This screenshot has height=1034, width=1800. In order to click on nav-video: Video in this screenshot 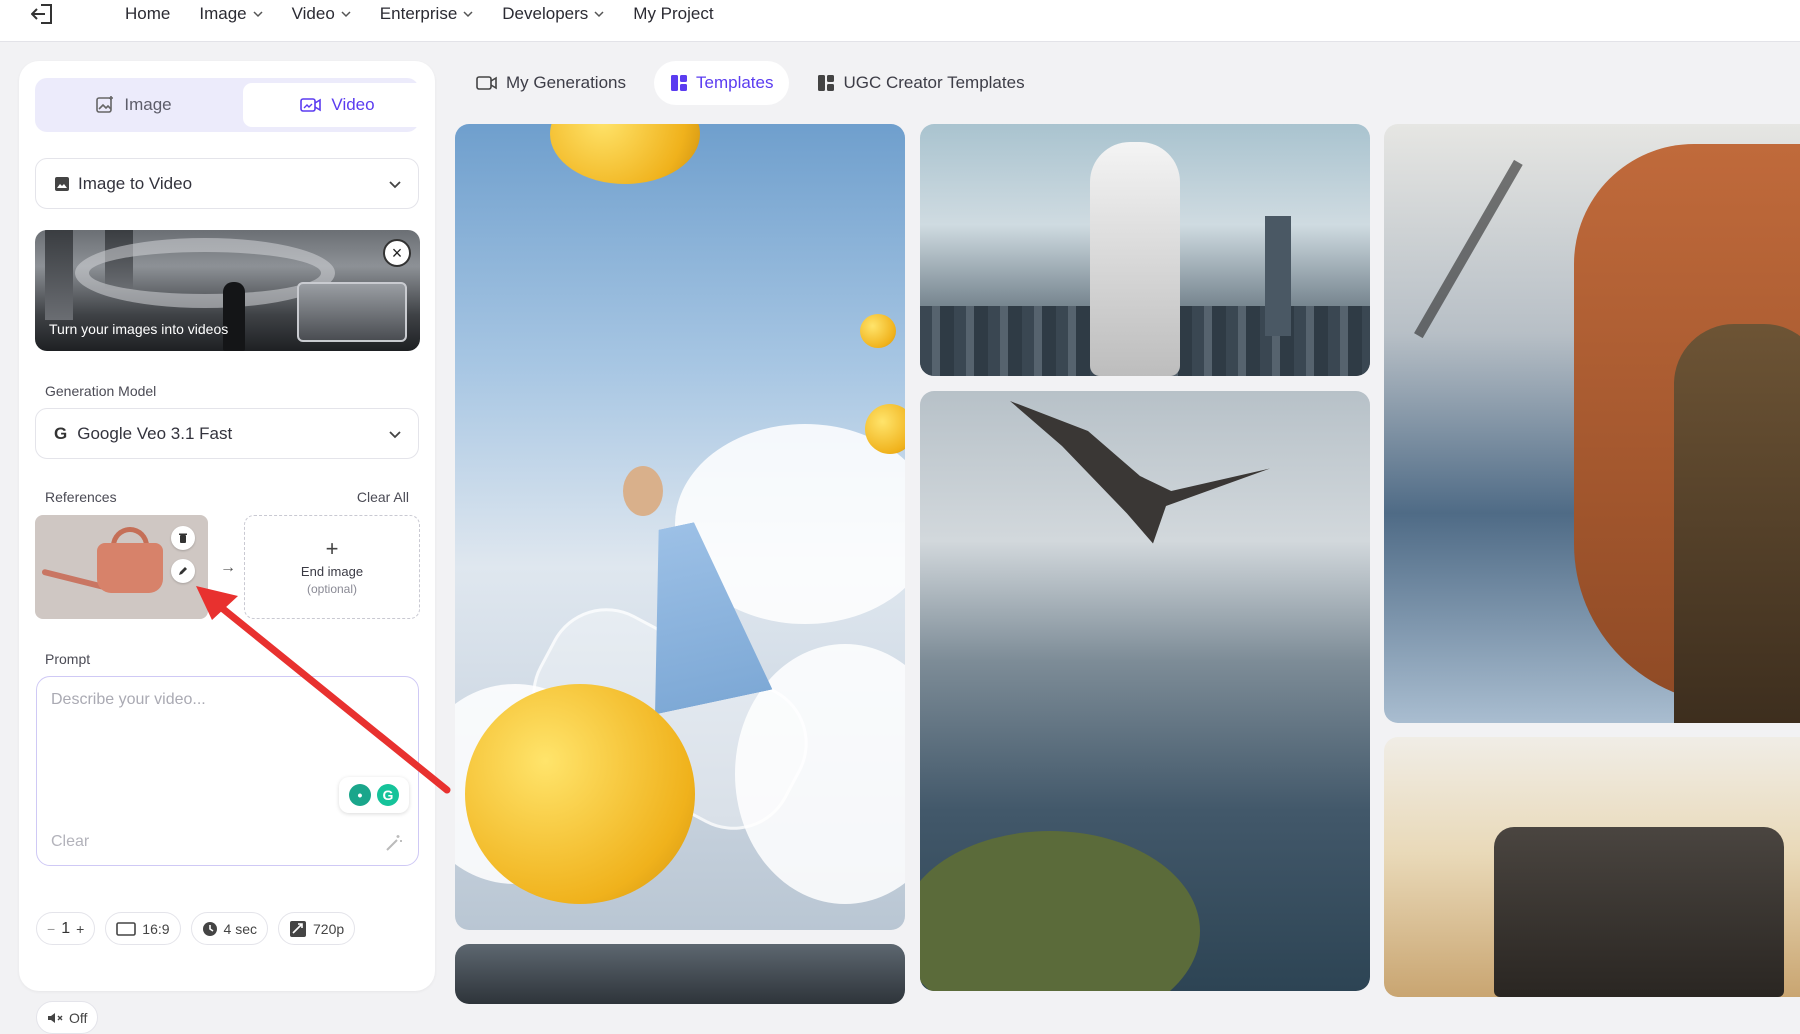, I will do `click(321, 14)`.